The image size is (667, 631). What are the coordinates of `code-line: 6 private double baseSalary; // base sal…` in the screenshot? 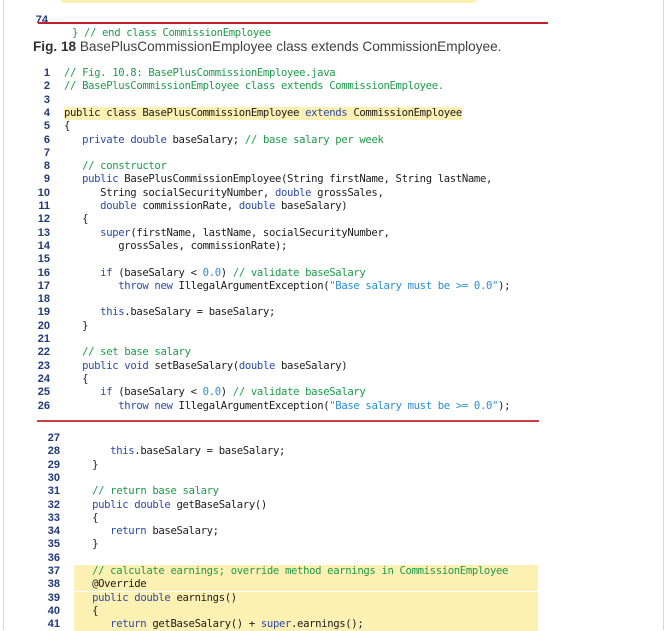 It's located at (333, 140).